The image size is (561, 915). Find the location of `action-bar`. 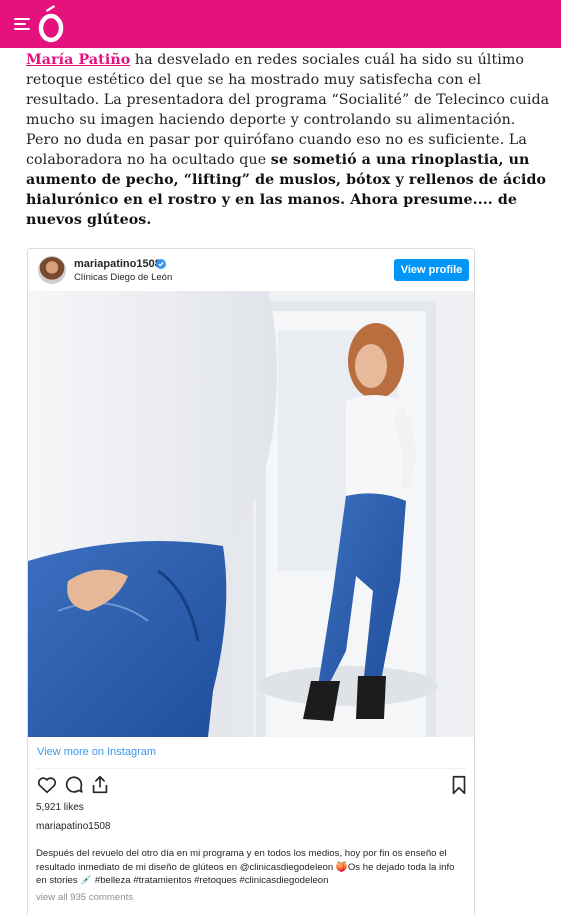

action-bar is located at coordinates (251, 787).